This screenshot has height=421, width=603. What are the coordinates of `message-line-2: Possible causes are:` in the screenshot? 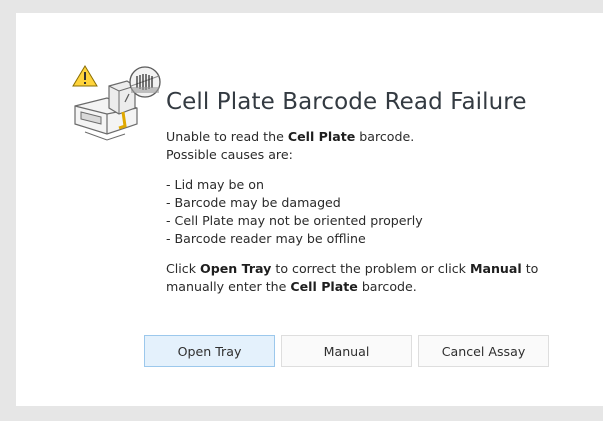 It's located at (229, 154).